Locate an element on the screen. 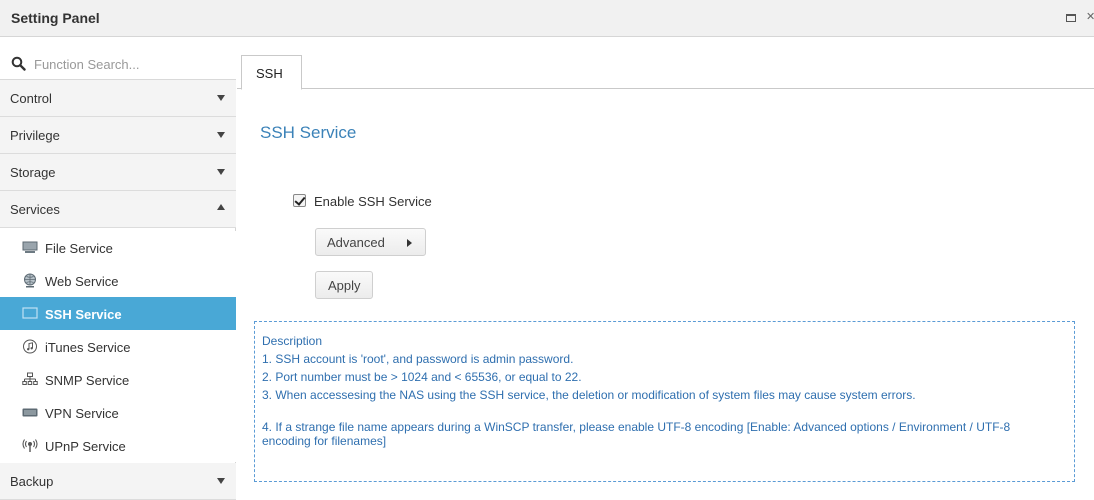 This screenshot has height=500, width=1094. sidebar-item-label: VPN Service is located at coordinates (82, 413).